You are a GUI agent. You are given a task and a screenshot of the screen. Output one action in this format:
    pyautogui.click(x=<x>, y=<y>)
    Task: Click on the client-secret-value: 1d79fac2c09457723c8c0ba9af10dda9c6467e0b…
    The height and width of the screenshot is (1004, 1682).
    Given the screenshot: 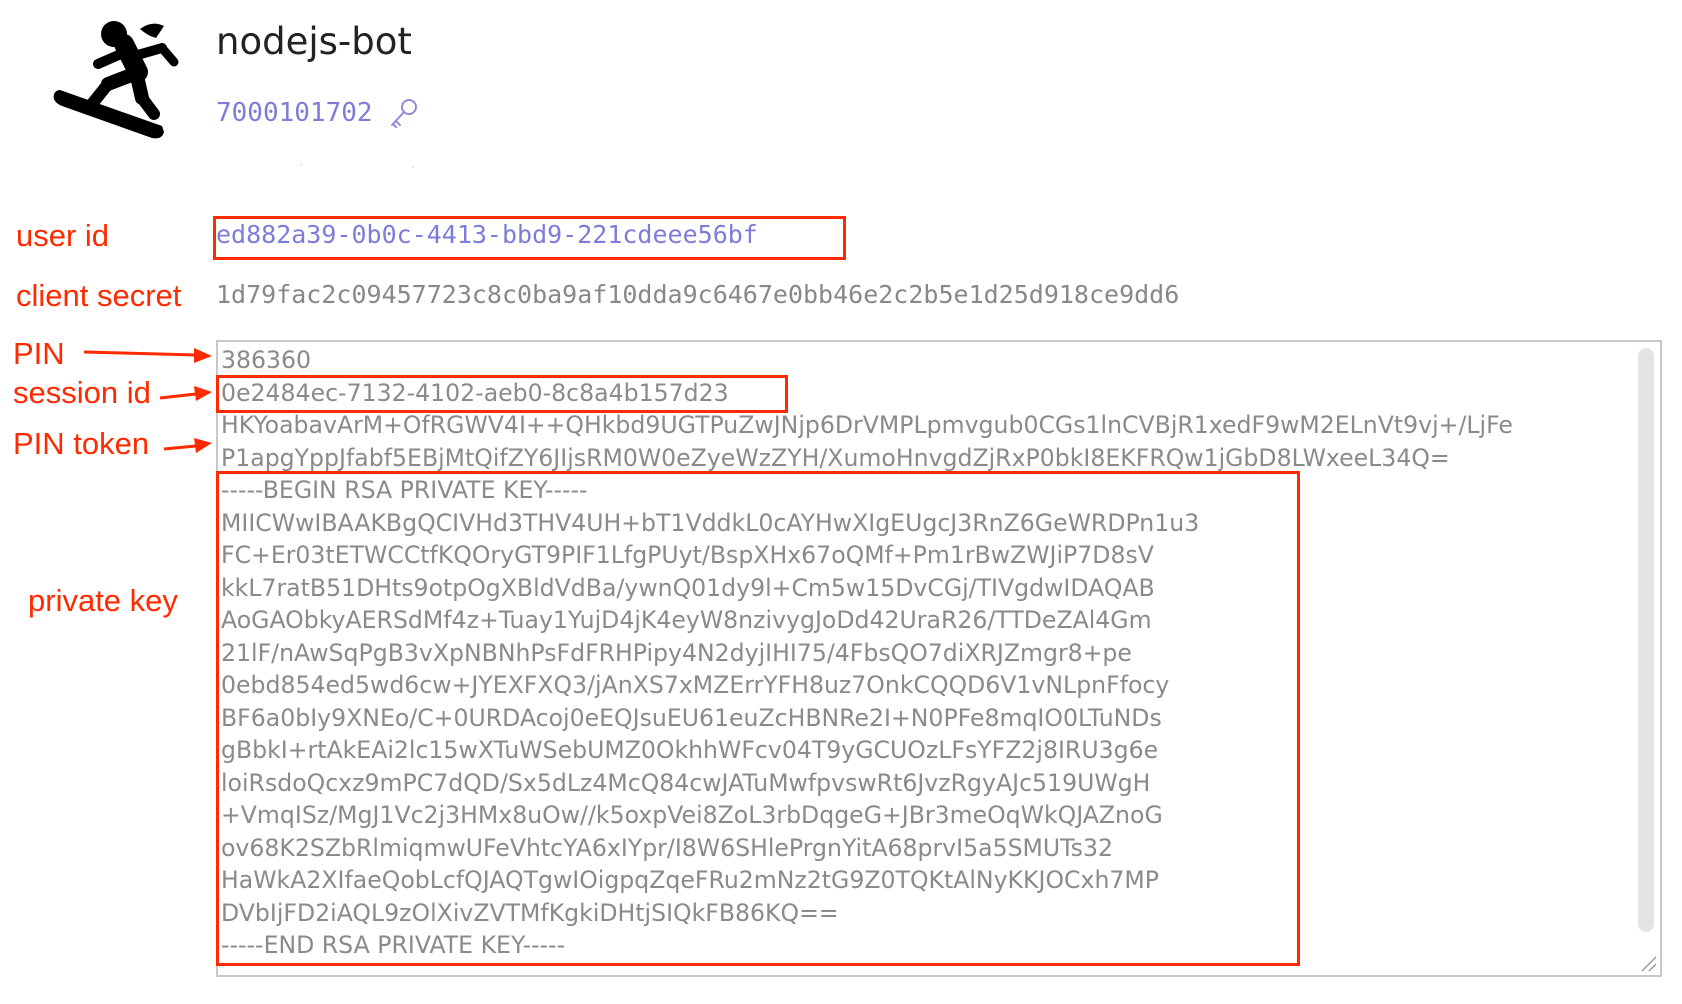 What is the action you would take?
    pyautogui.click(x=697, y=294)
    